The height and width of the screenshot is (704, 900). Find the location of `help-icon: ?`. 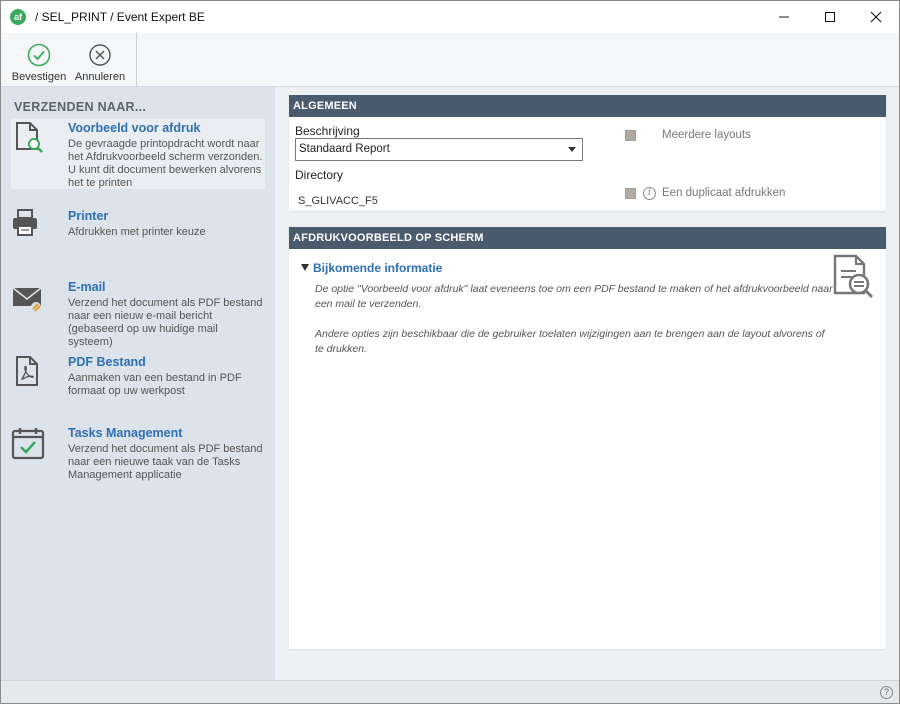

help-icon: ? is located at coordinates (886, 692).